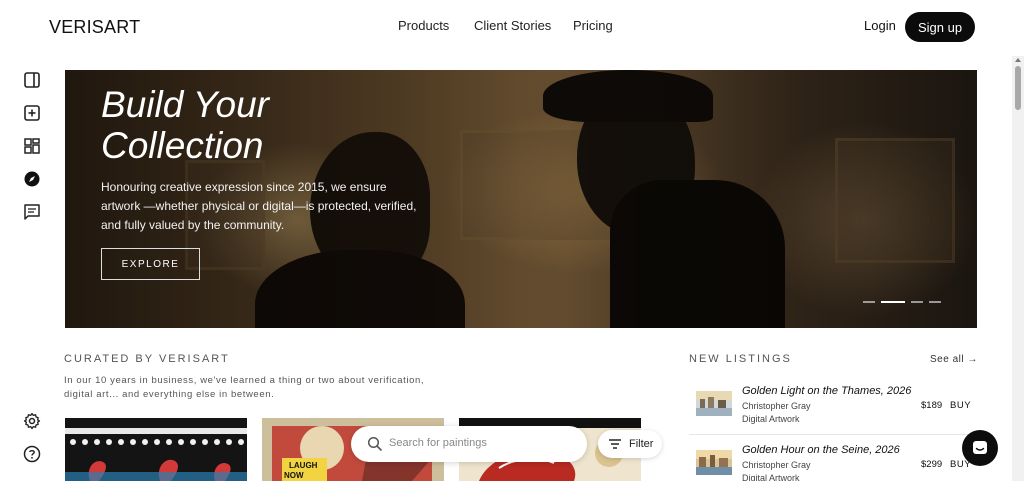 This screenshot has height=481, width=1024. I want to click on settings-icon, so click(32, 421).